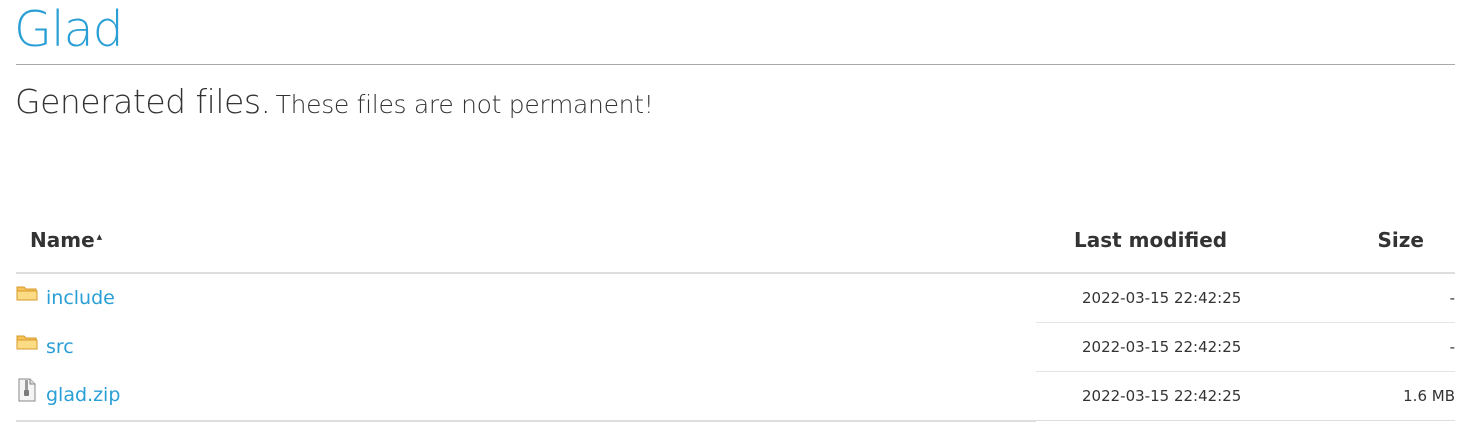 This screenshot has height=439, width=1472. What do you see at coordinates (60, 347) in the screenshot?
I see `file-link-src: src` at bounding box center [60, 347].